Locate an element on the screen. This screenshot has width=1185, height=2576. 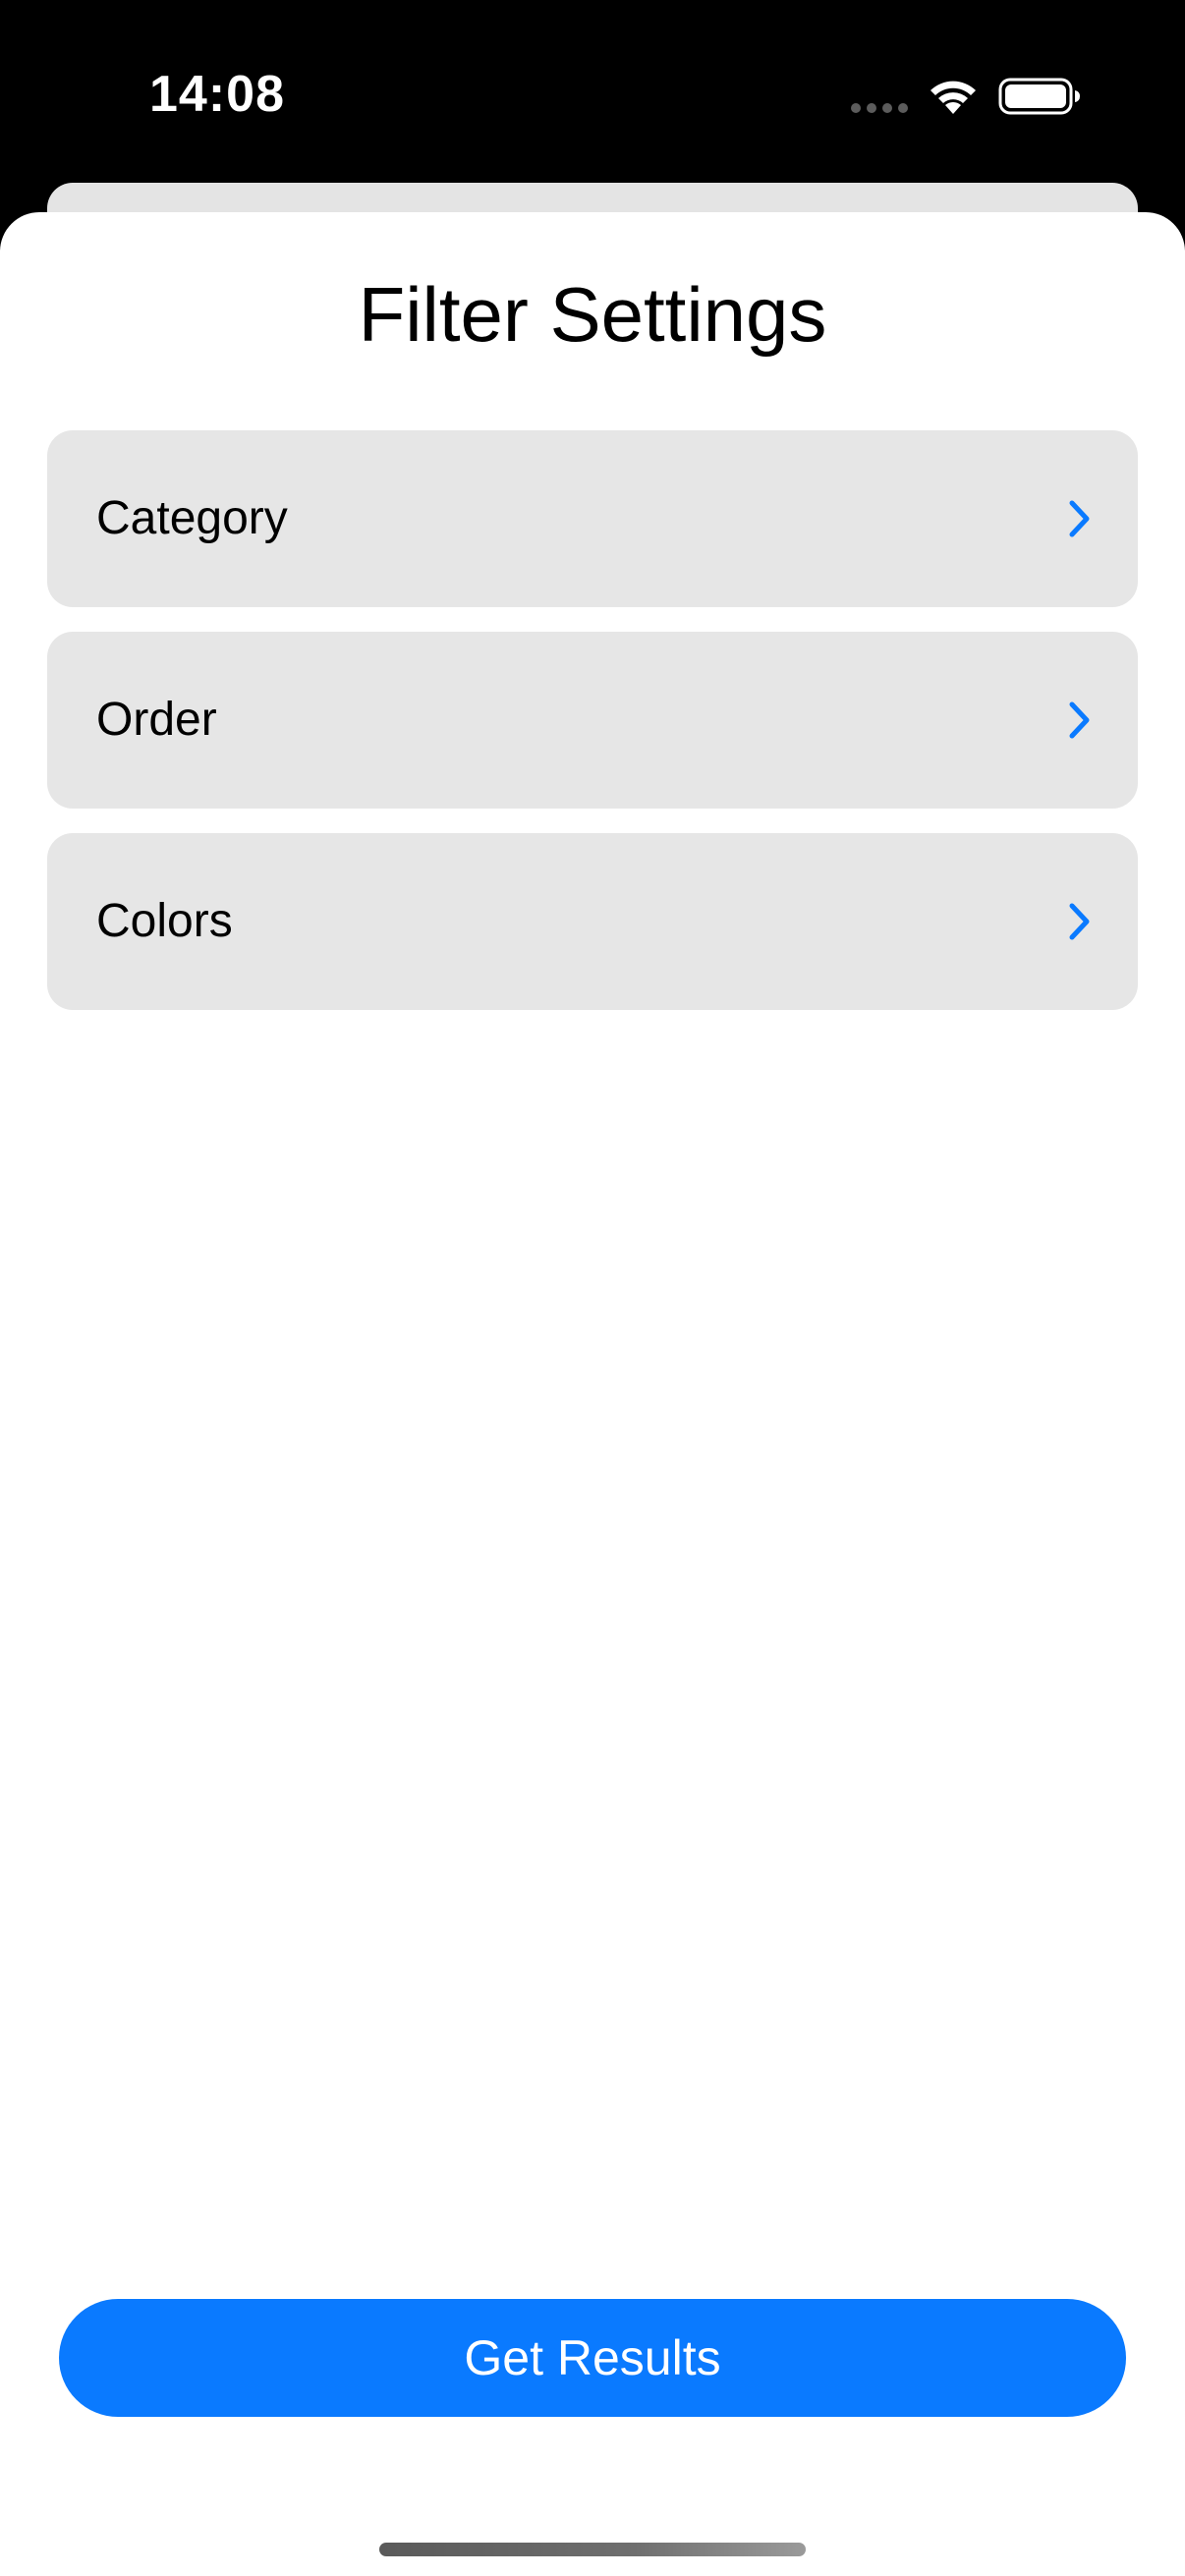
status-time: 14:08 is located at coordinates (217, 94).